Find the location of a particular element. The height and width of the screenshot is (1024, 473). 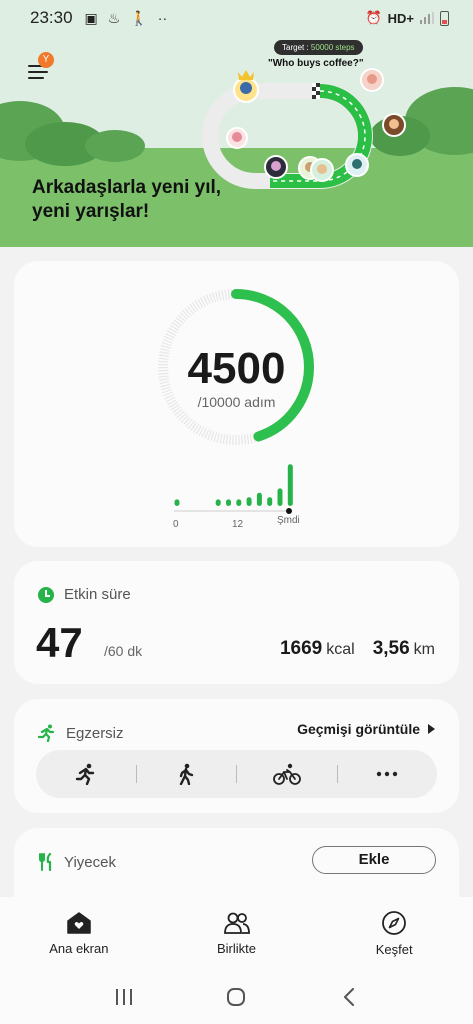

walking-notification-icon: 🚶 is located at coordinates (139, 17).